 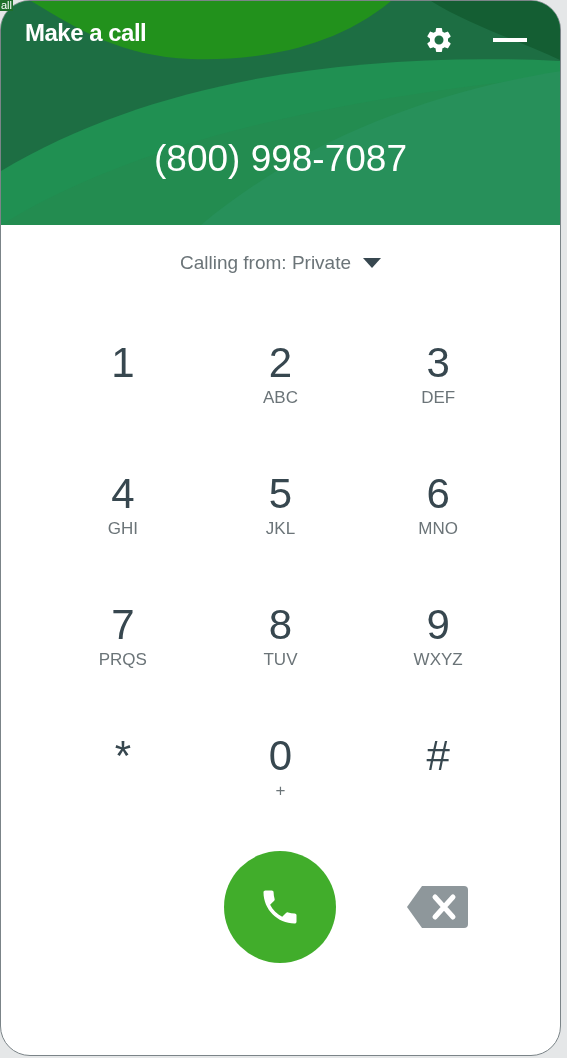 What do you see at coordinates (122, 503) in the screenshot?
I see `dial-key: 4 GHI` at bounding box center [122, 503].